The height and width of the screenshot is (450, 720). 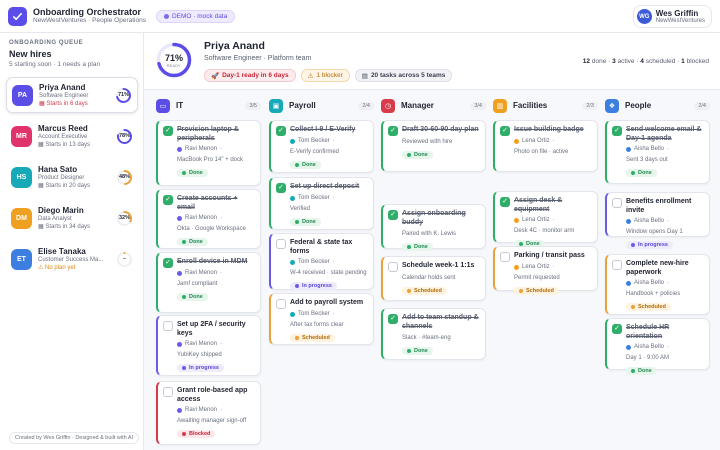 What do you see at coordinates (697, 61) in the screenshot?
I see `stat-blocked-label: blocked` at bounding box center [697, 61].